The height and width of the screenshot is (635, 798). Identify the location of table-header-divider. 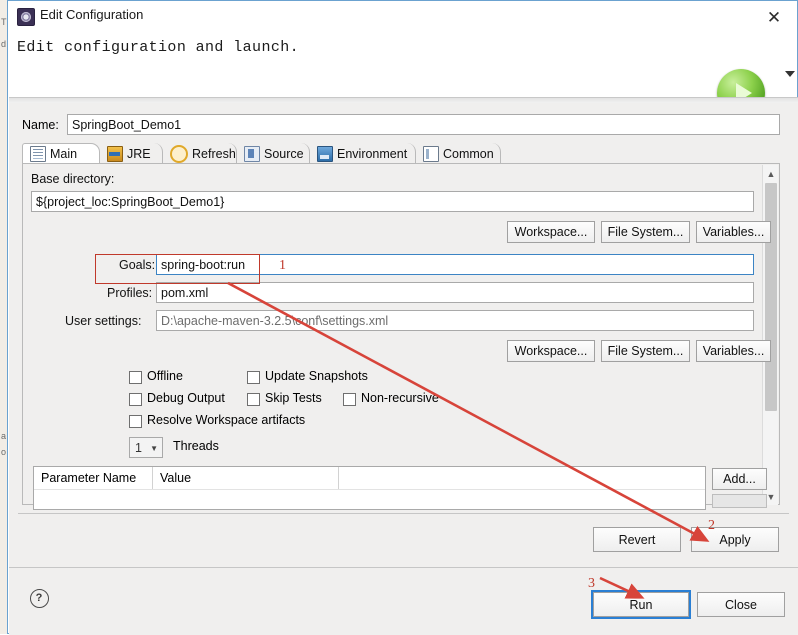
(369, 489).